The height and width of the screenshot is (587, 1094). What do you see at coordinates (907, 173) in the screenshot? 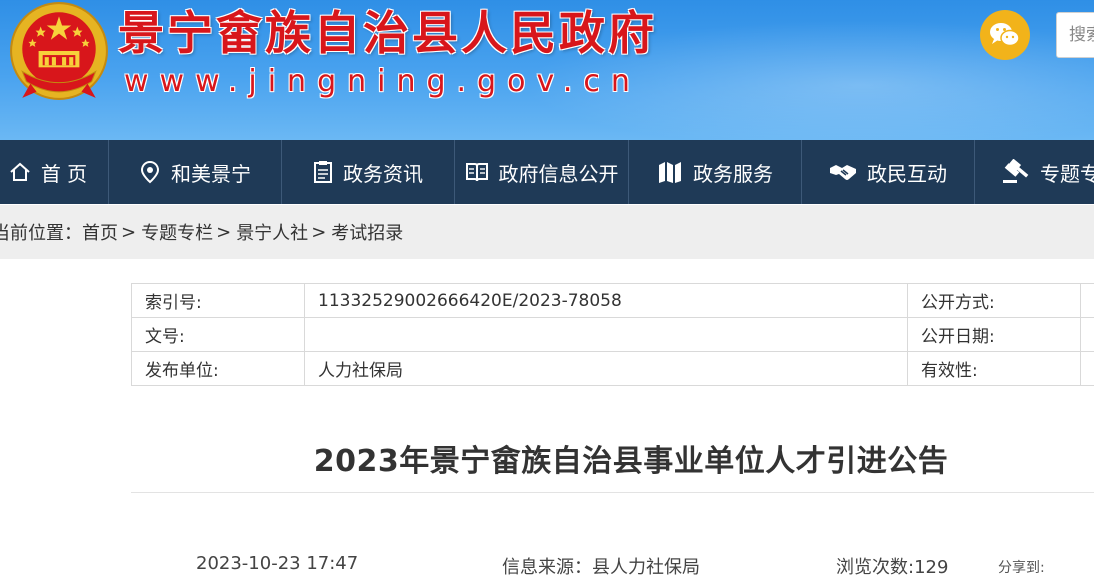
I see `nav-item-label: 政民互动` at bounding box center [907, 173].